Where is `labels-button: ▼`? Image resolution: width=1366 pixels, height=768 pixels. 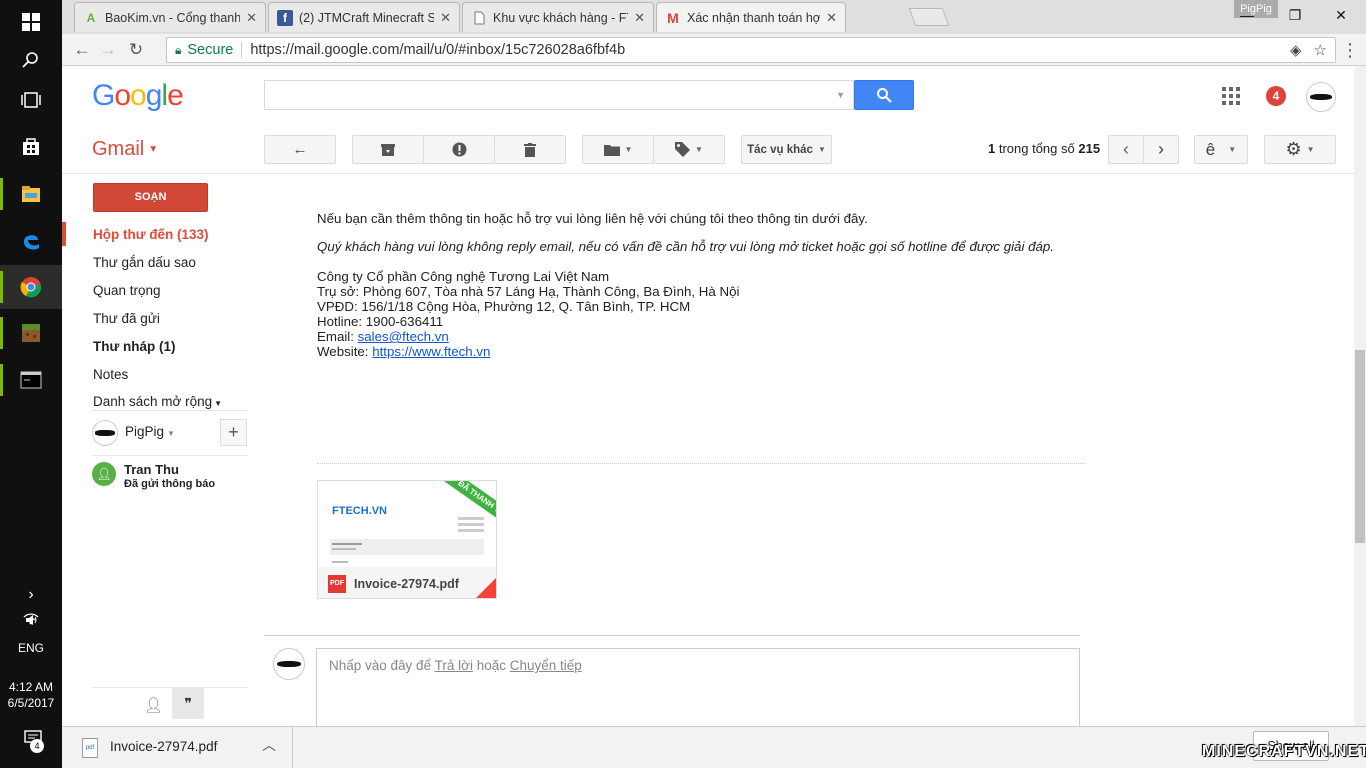 labels-button: ▼ is located at coordinates (689, 149).